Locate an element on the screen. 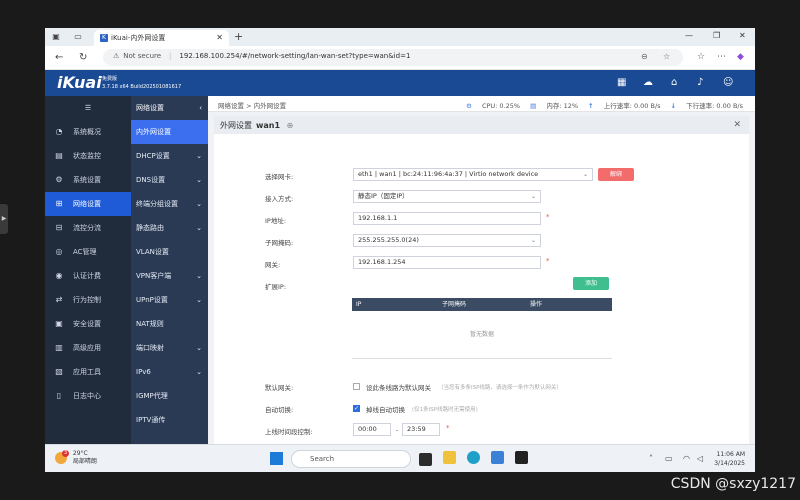 This screenshot has height=500, width=800. file-explorer-icon is located at coordinates (449, 457).